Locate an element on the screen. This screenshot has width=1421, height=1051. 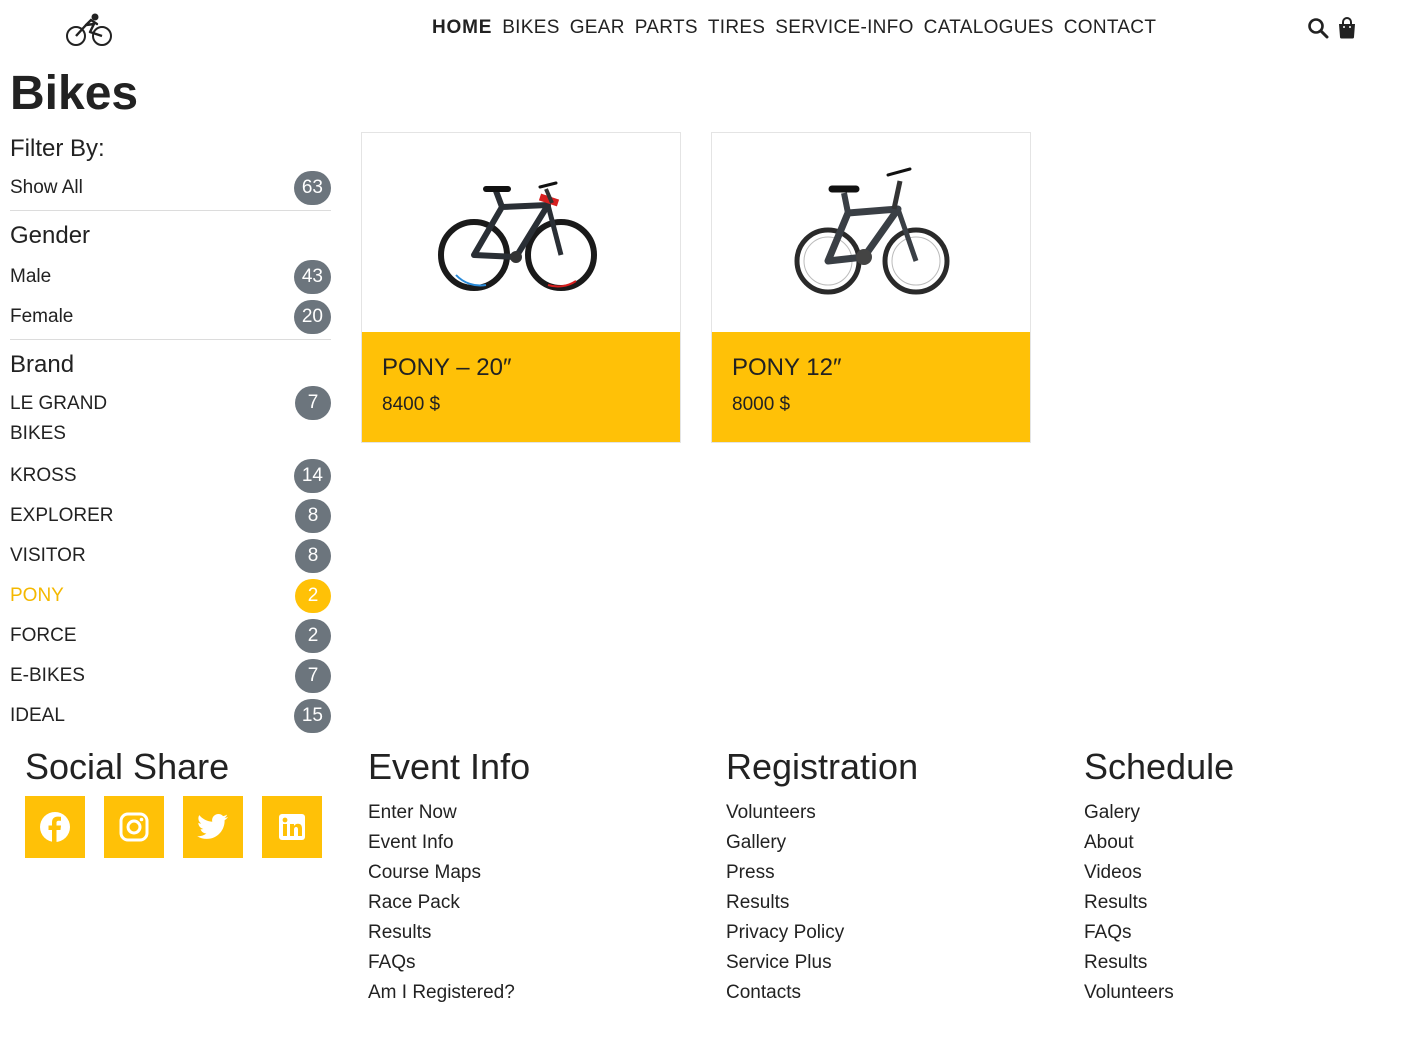
product-price: 8400 $ is located at coordinates (411, 404).